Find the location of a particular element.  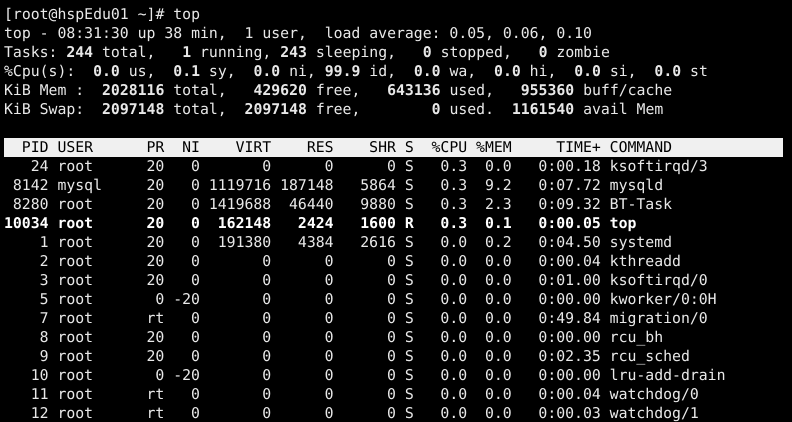

table-cell: 2.3 is located at coordinates (498, 204).